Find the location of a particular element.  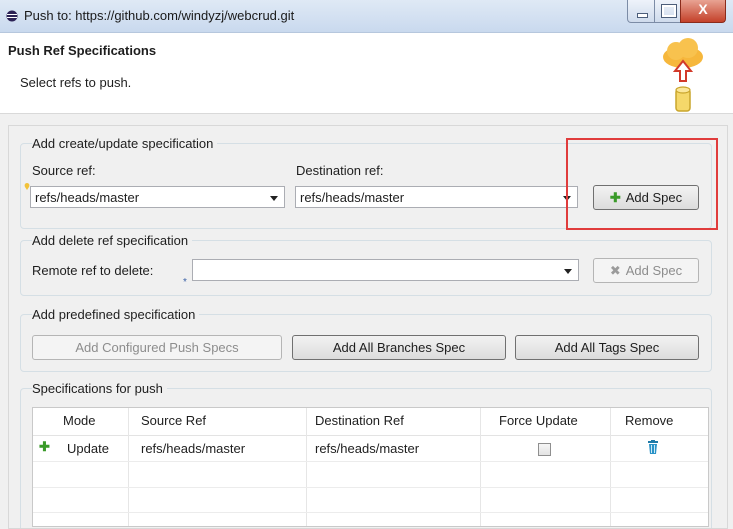

required-marker-icon: * is located at coordinates (185, 282).